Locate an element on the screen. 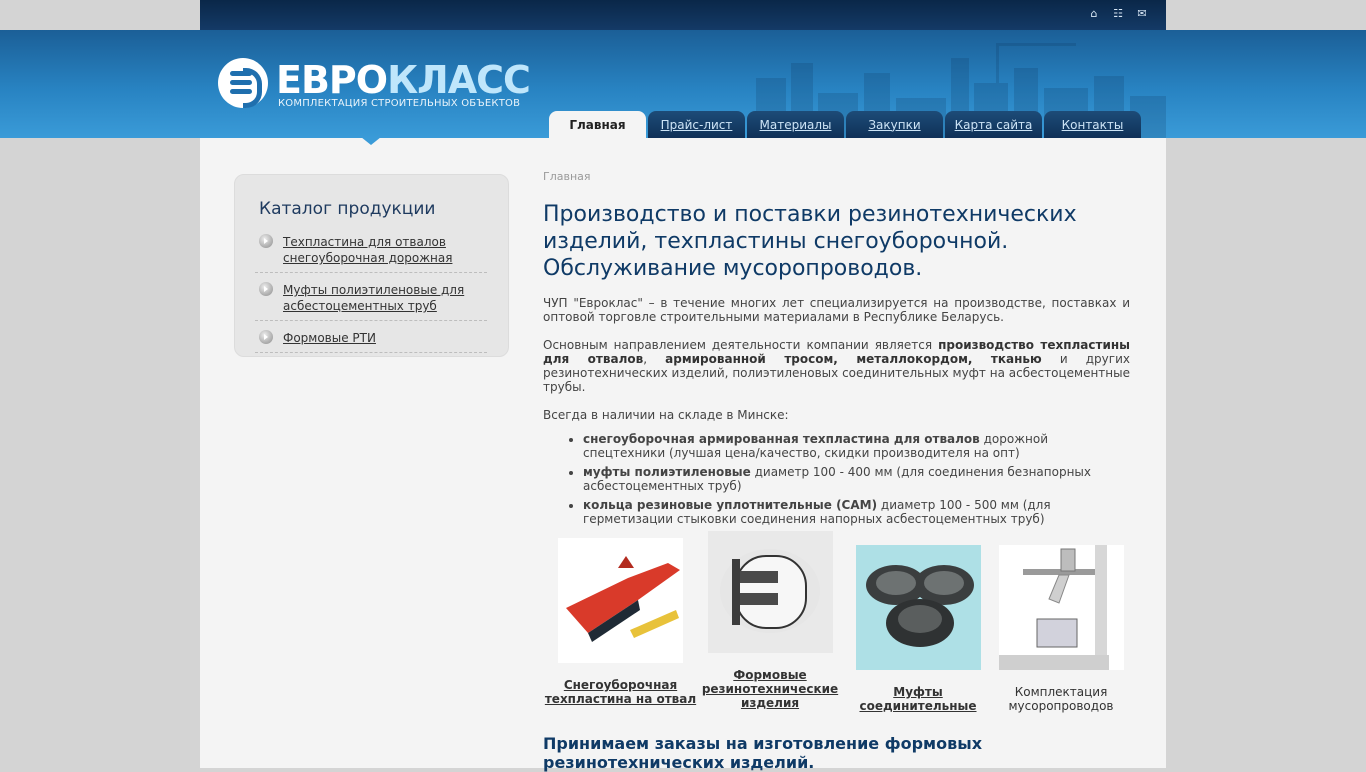  direction-mid: , is located at coordinates (654, 359).